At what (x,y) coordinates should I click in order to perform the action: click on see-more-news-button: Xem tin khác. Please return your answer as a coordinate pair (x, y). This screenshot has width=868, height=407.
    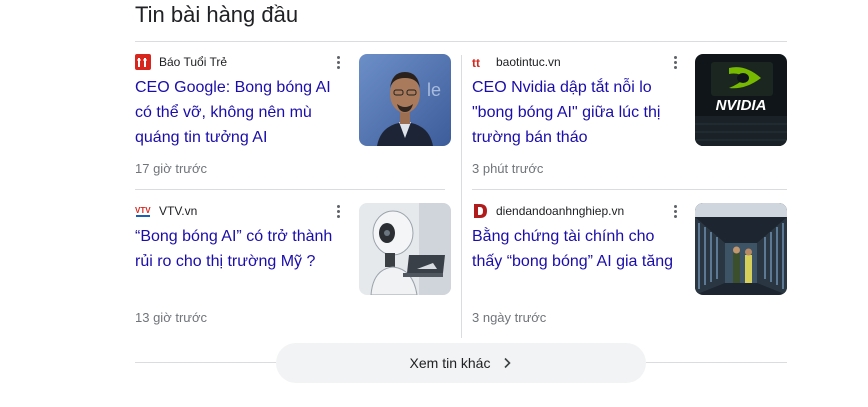
    Looking at the image, I should click on (461, 363).